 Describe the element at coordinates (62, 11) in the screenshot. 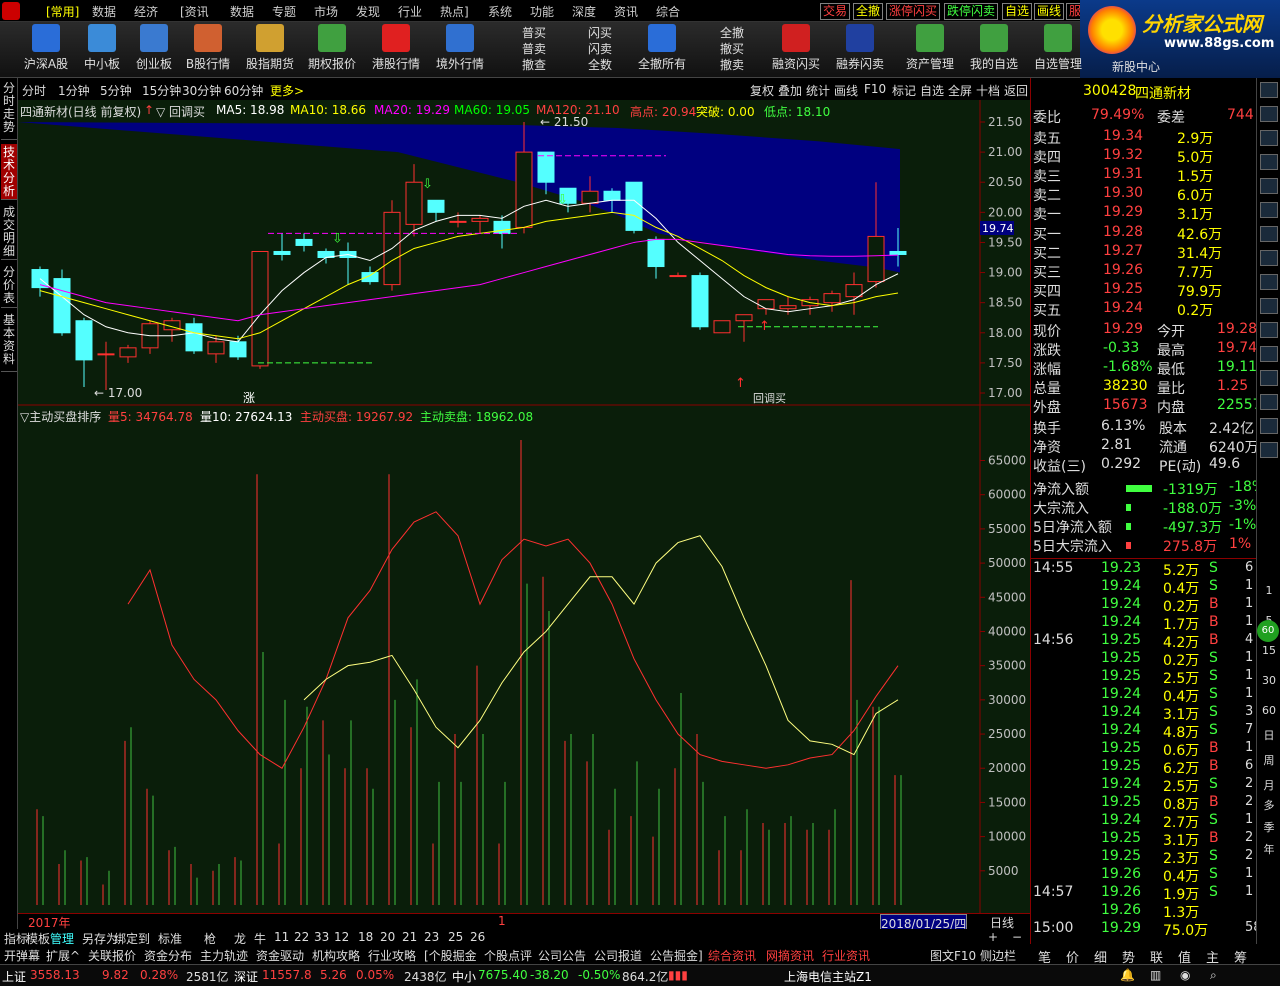

I see `menu-item-0: [常用]` at that location.